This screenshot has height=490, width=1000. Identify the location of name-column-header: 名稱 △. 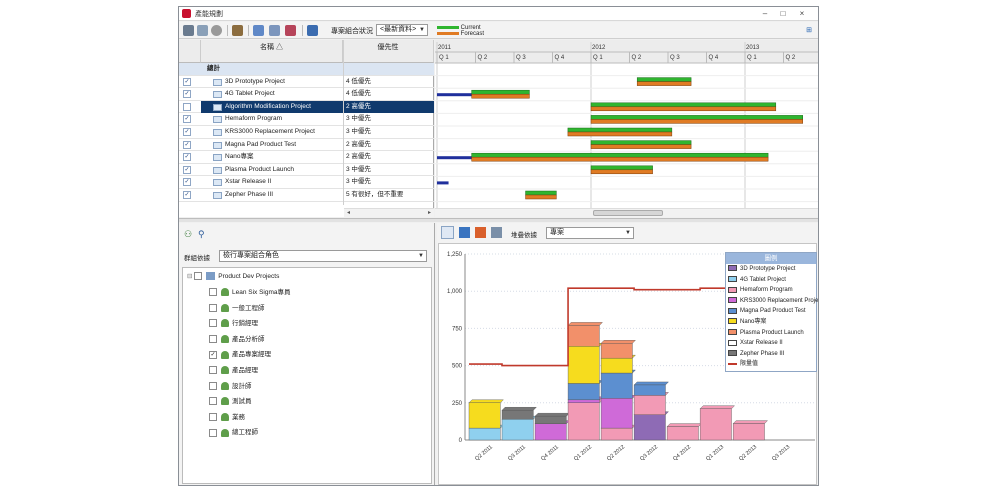
(272, 51).